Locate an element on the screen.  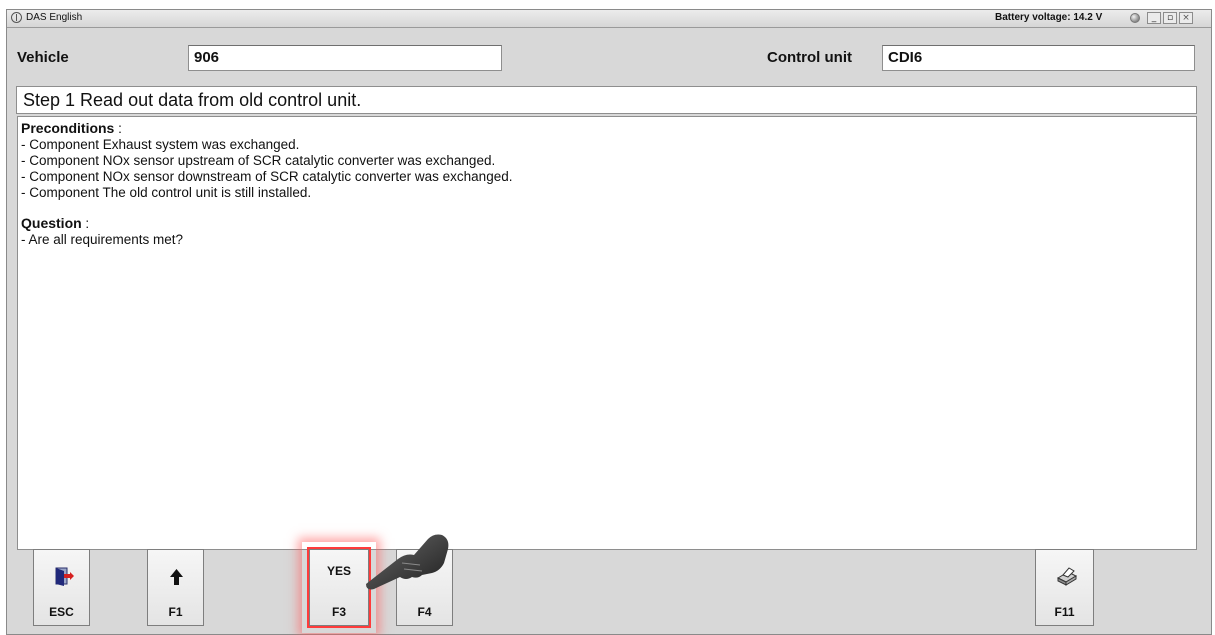
vehicle-label: Vehicle is located at coordinates (43, 57).